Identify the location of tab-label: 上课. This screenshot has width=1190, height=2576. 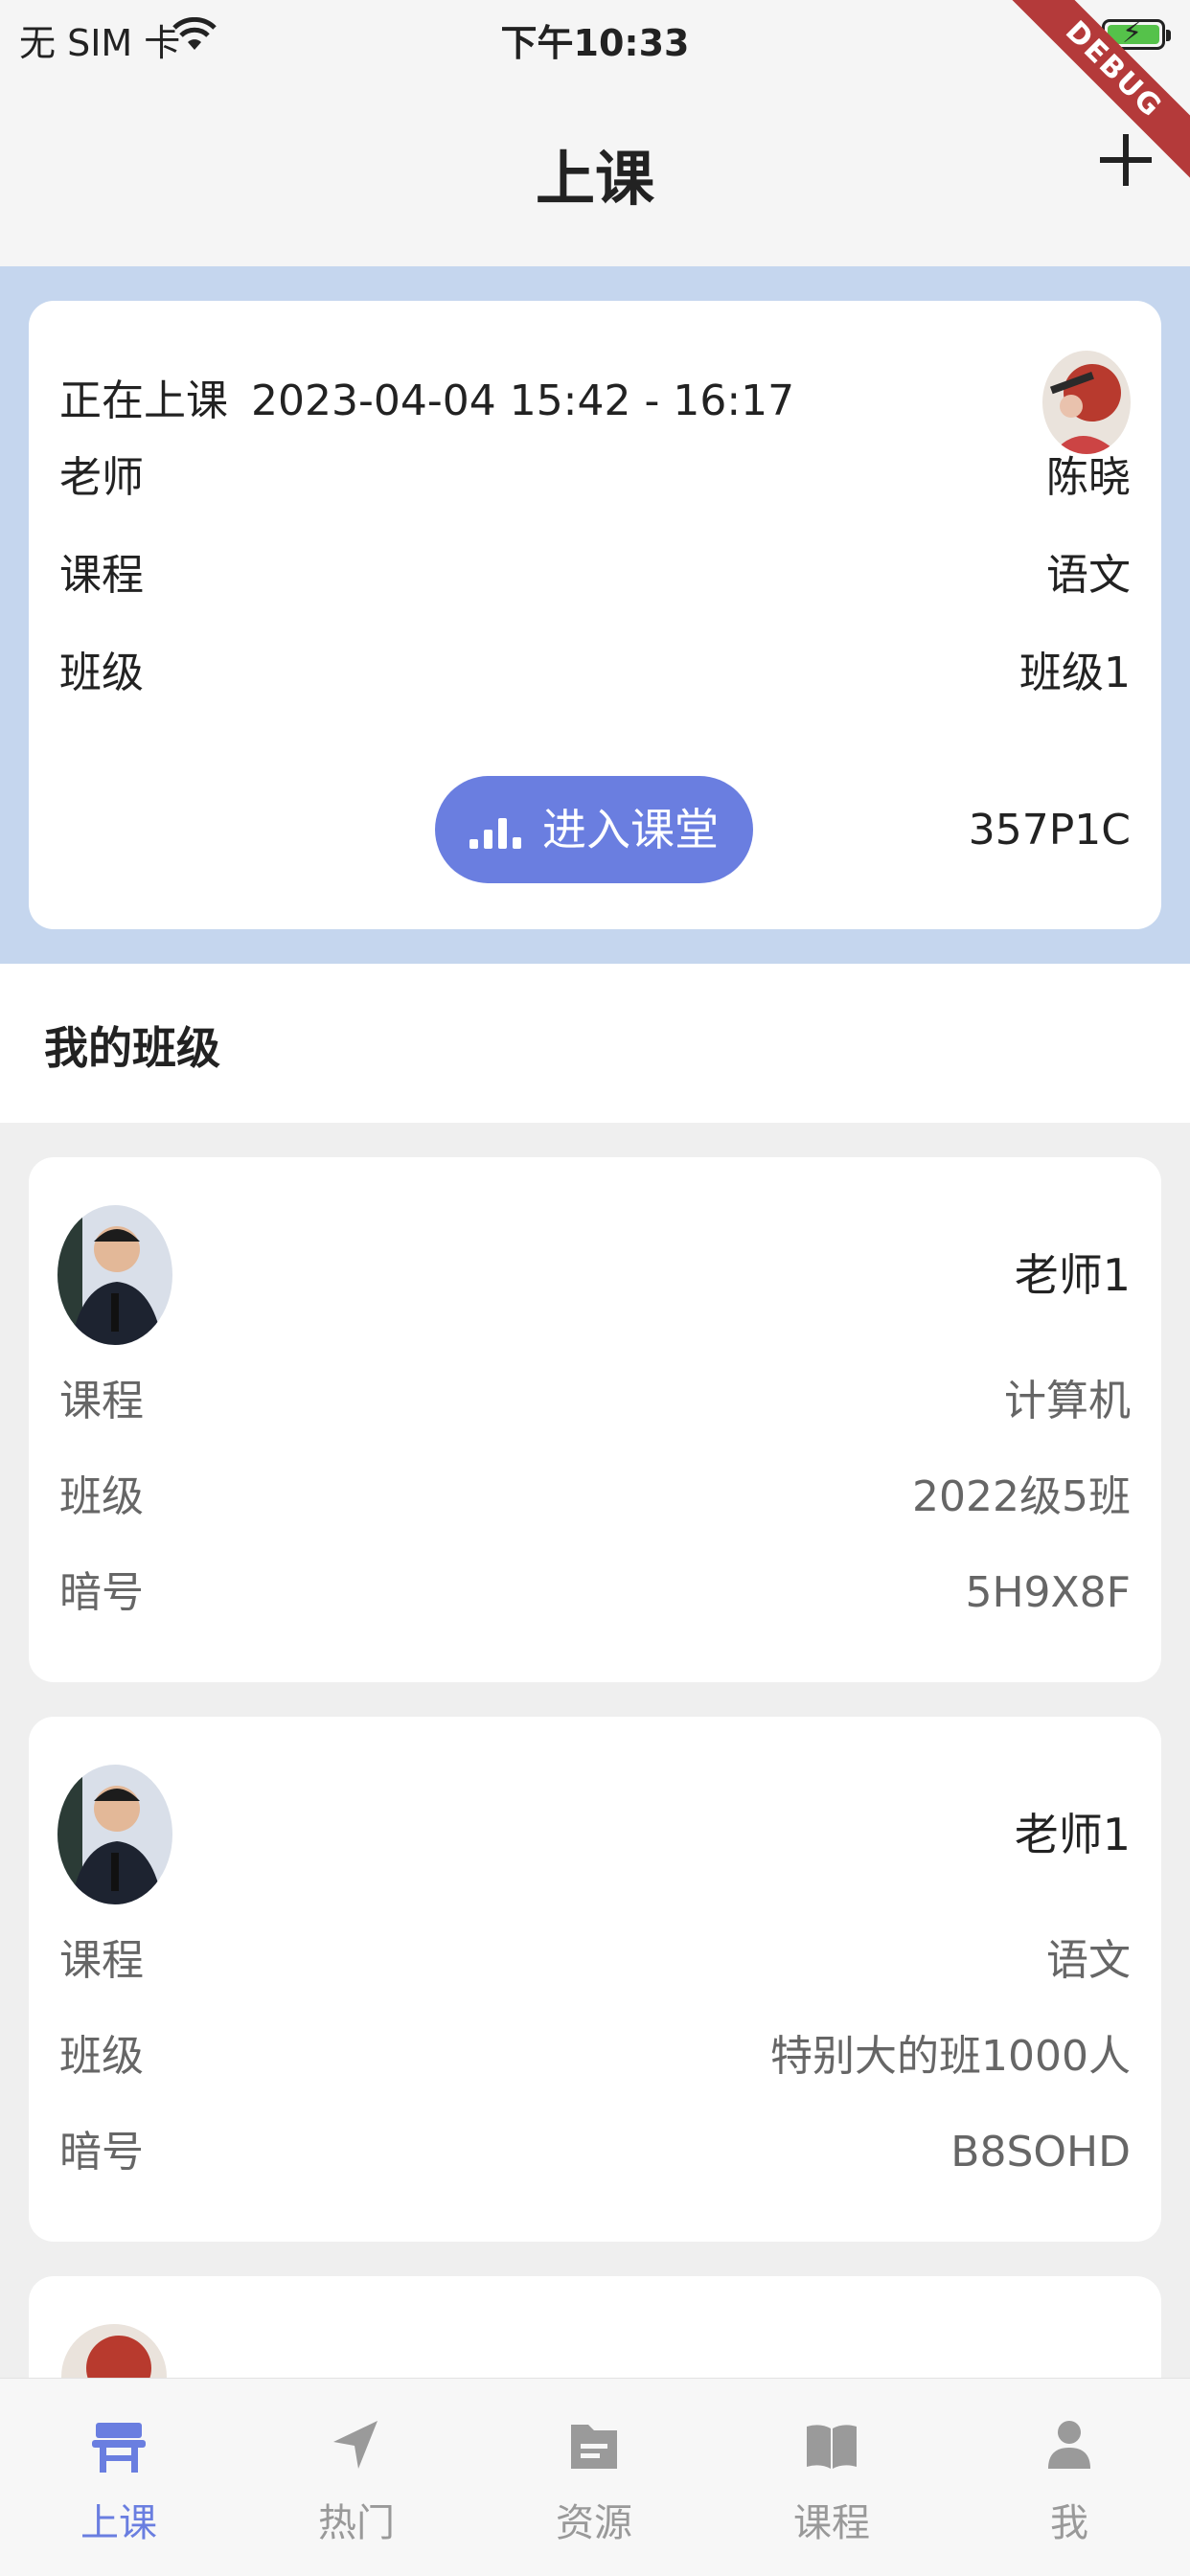
(119, 2523).